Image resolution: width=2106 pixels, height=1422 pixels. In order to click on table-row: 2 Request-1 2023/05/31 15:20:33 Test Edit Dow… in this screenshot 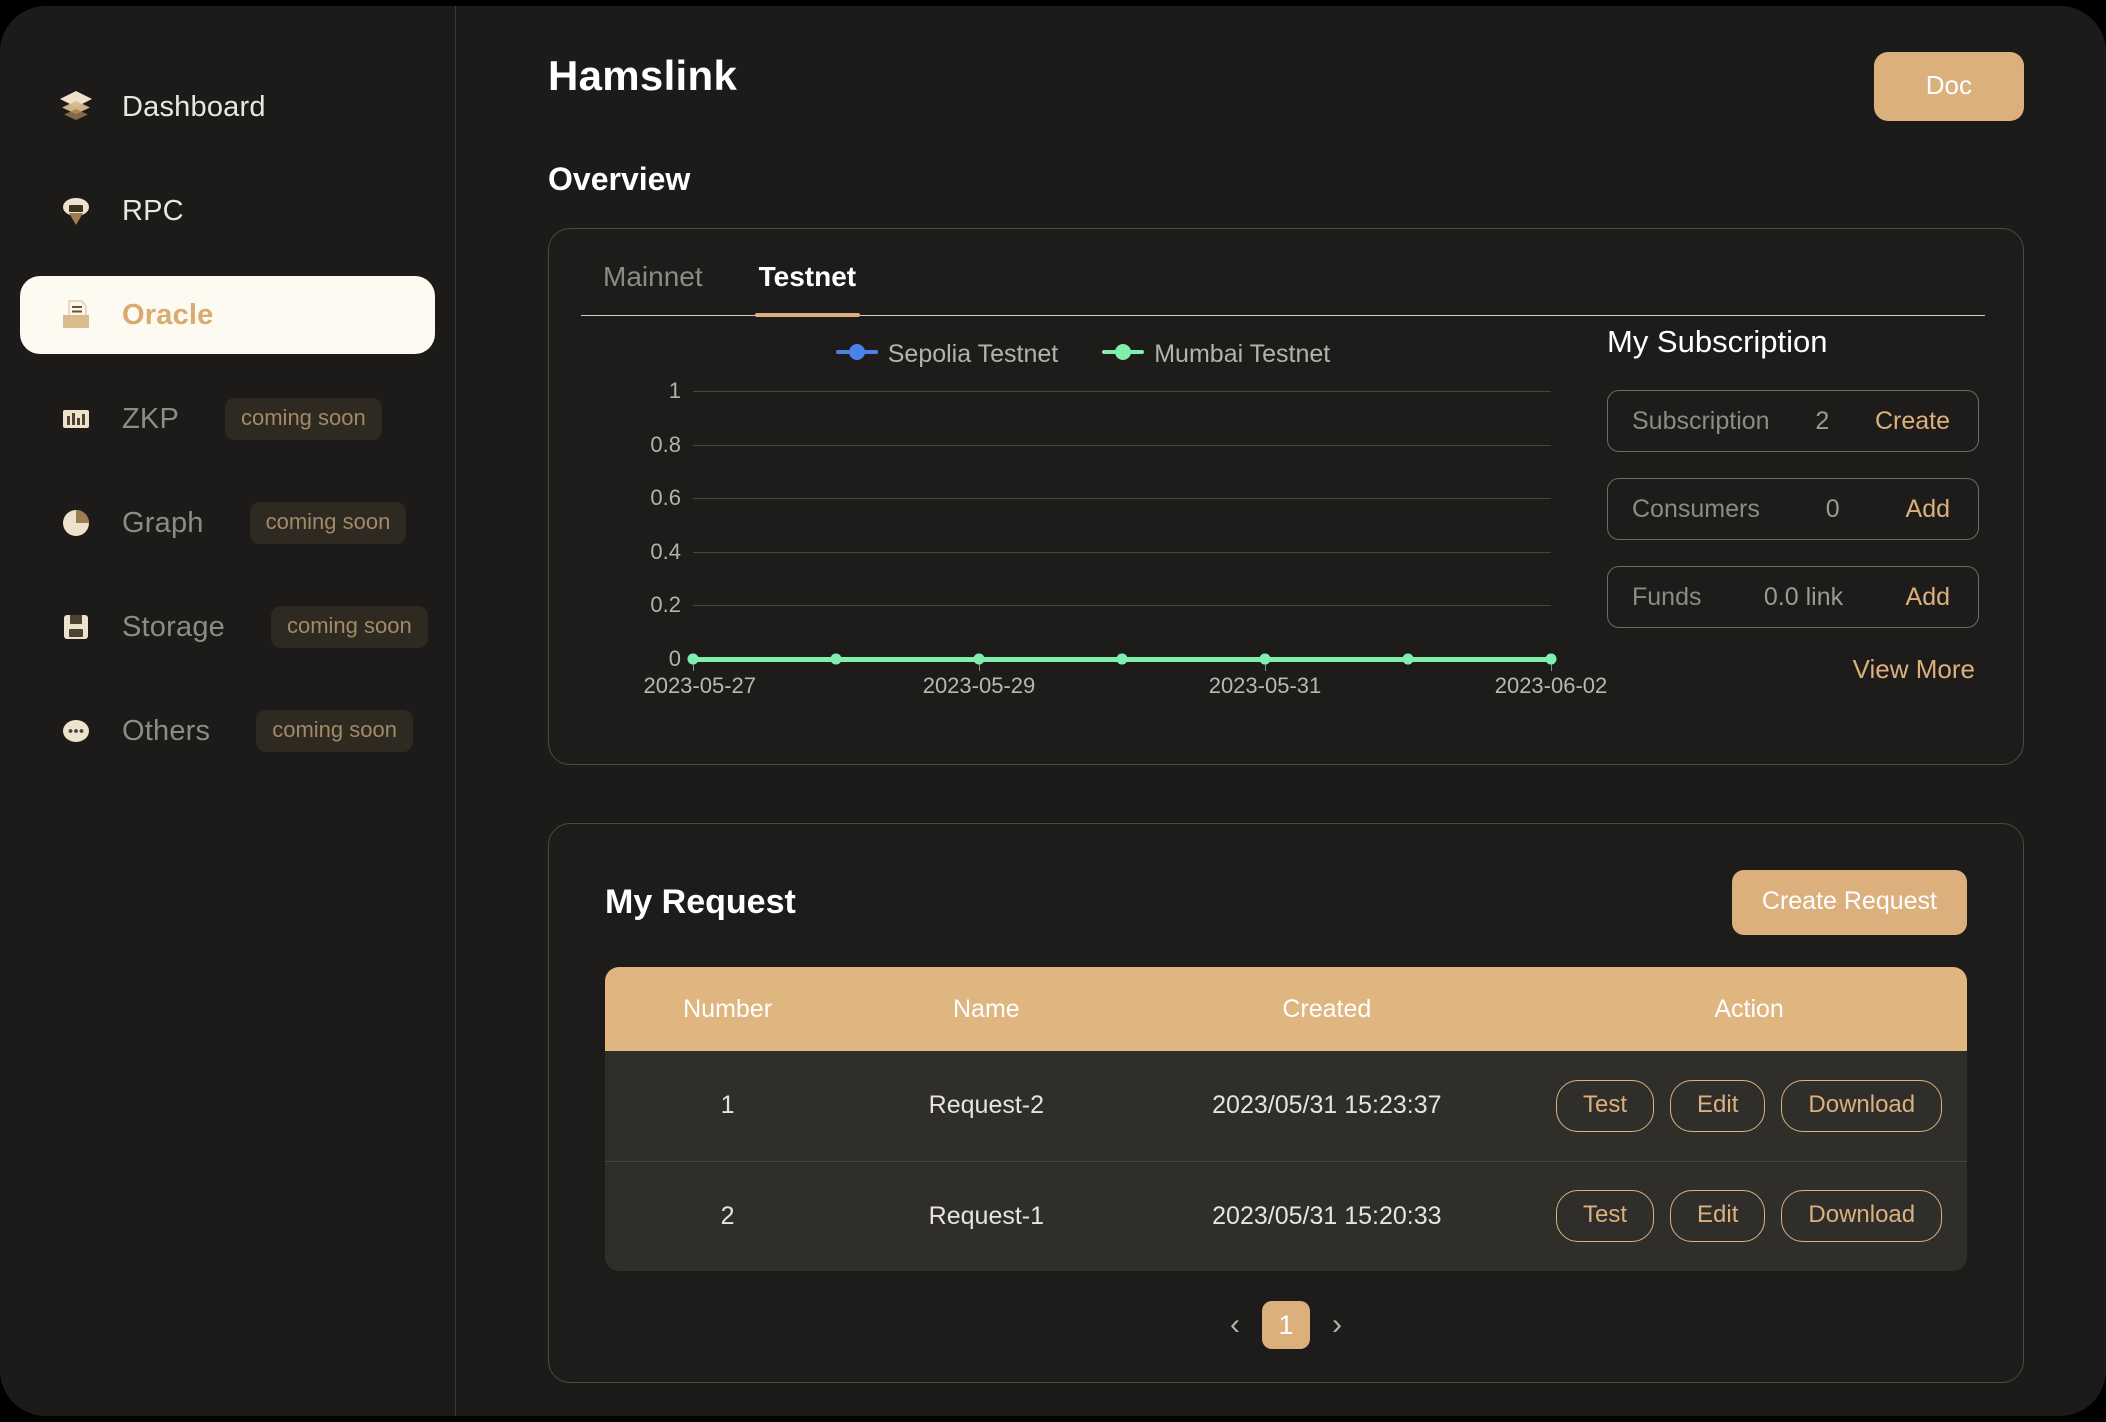, I will do `click(1286, 1216)`.